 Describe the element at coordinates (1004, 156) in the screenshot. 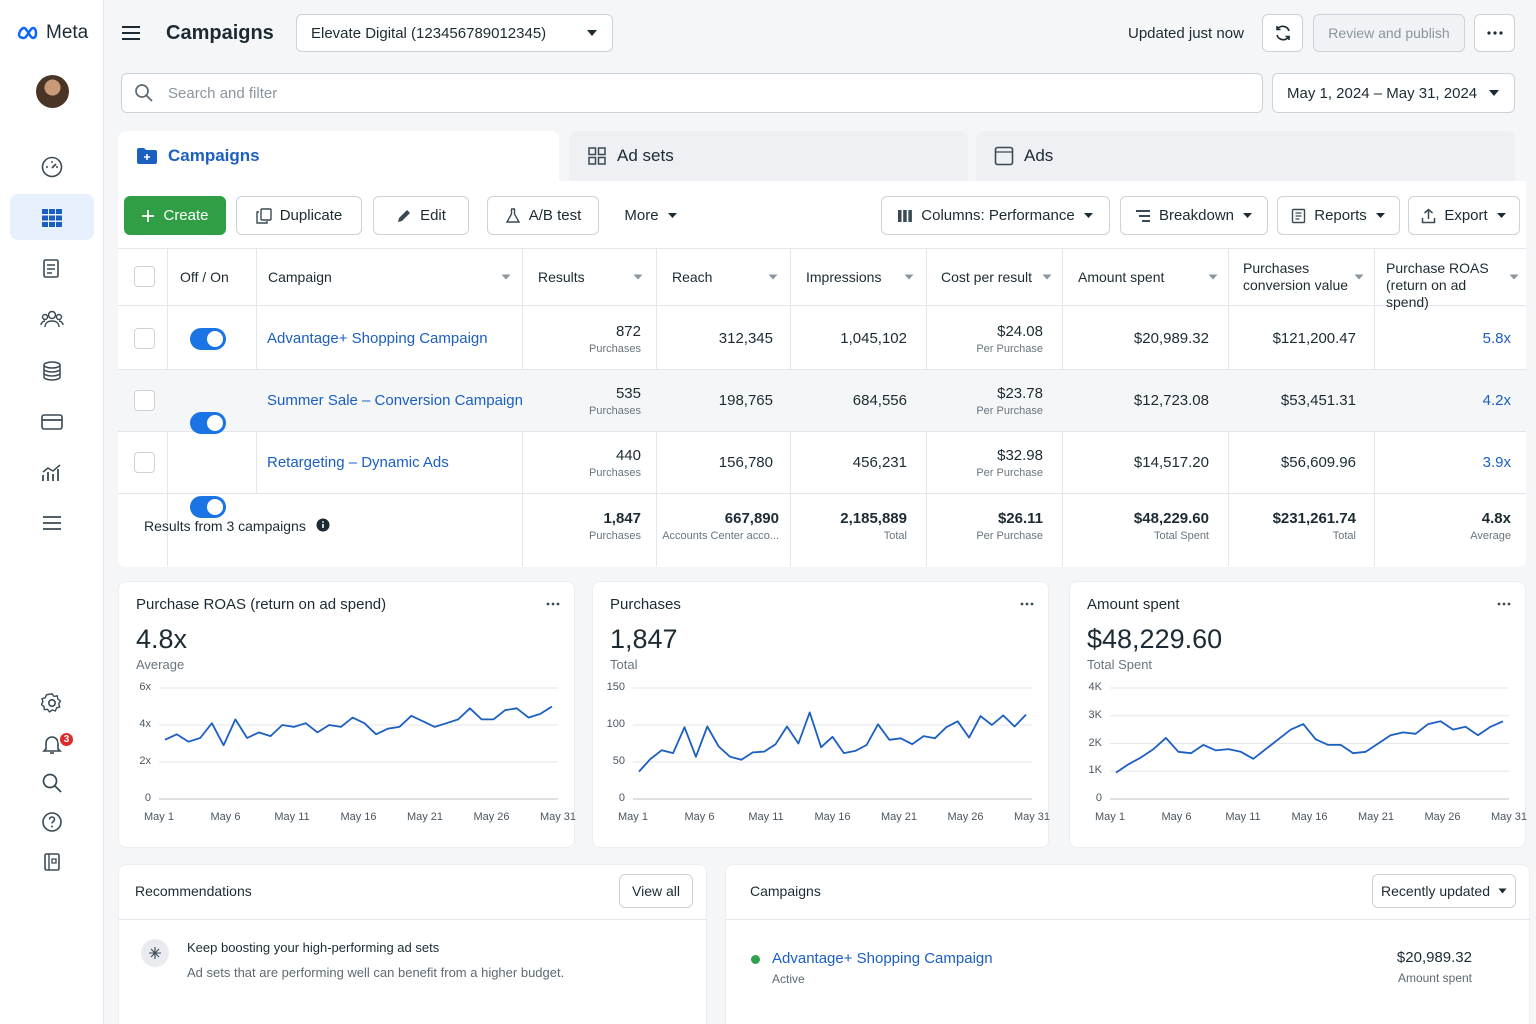

I see `ad-square-icon` at that location.